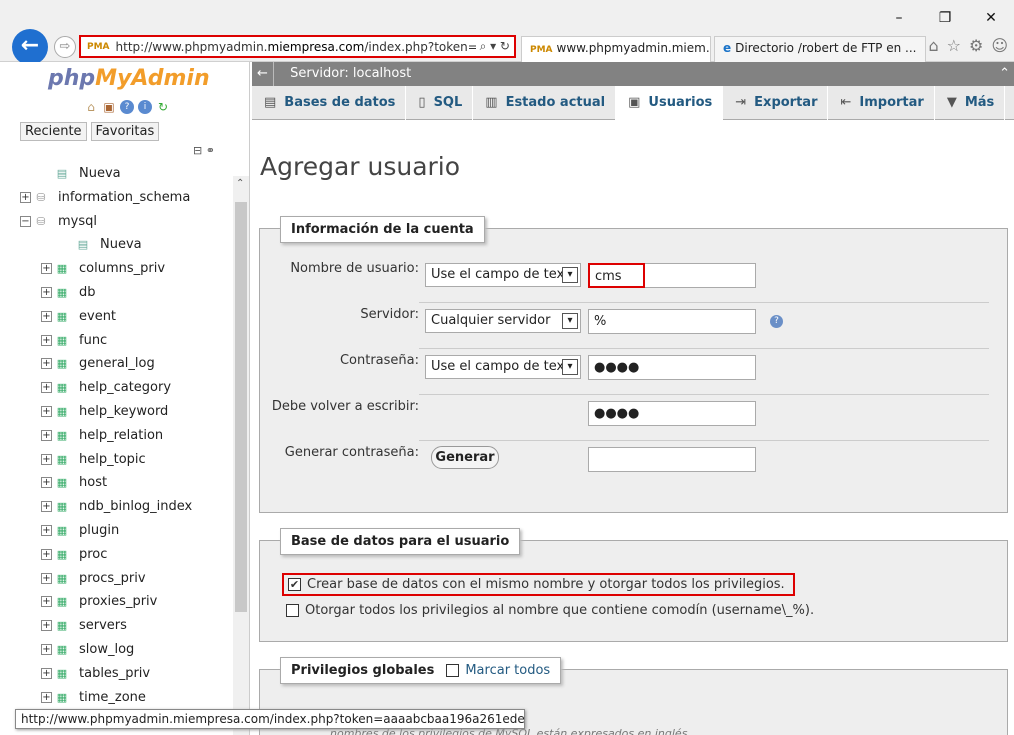 This screenshot has width=1014, height=735. What do you see at coordinates (125, 579) in the screenshot?
I see `tree-item: + ▦ procs_priv` at bounding box center [125, 579].